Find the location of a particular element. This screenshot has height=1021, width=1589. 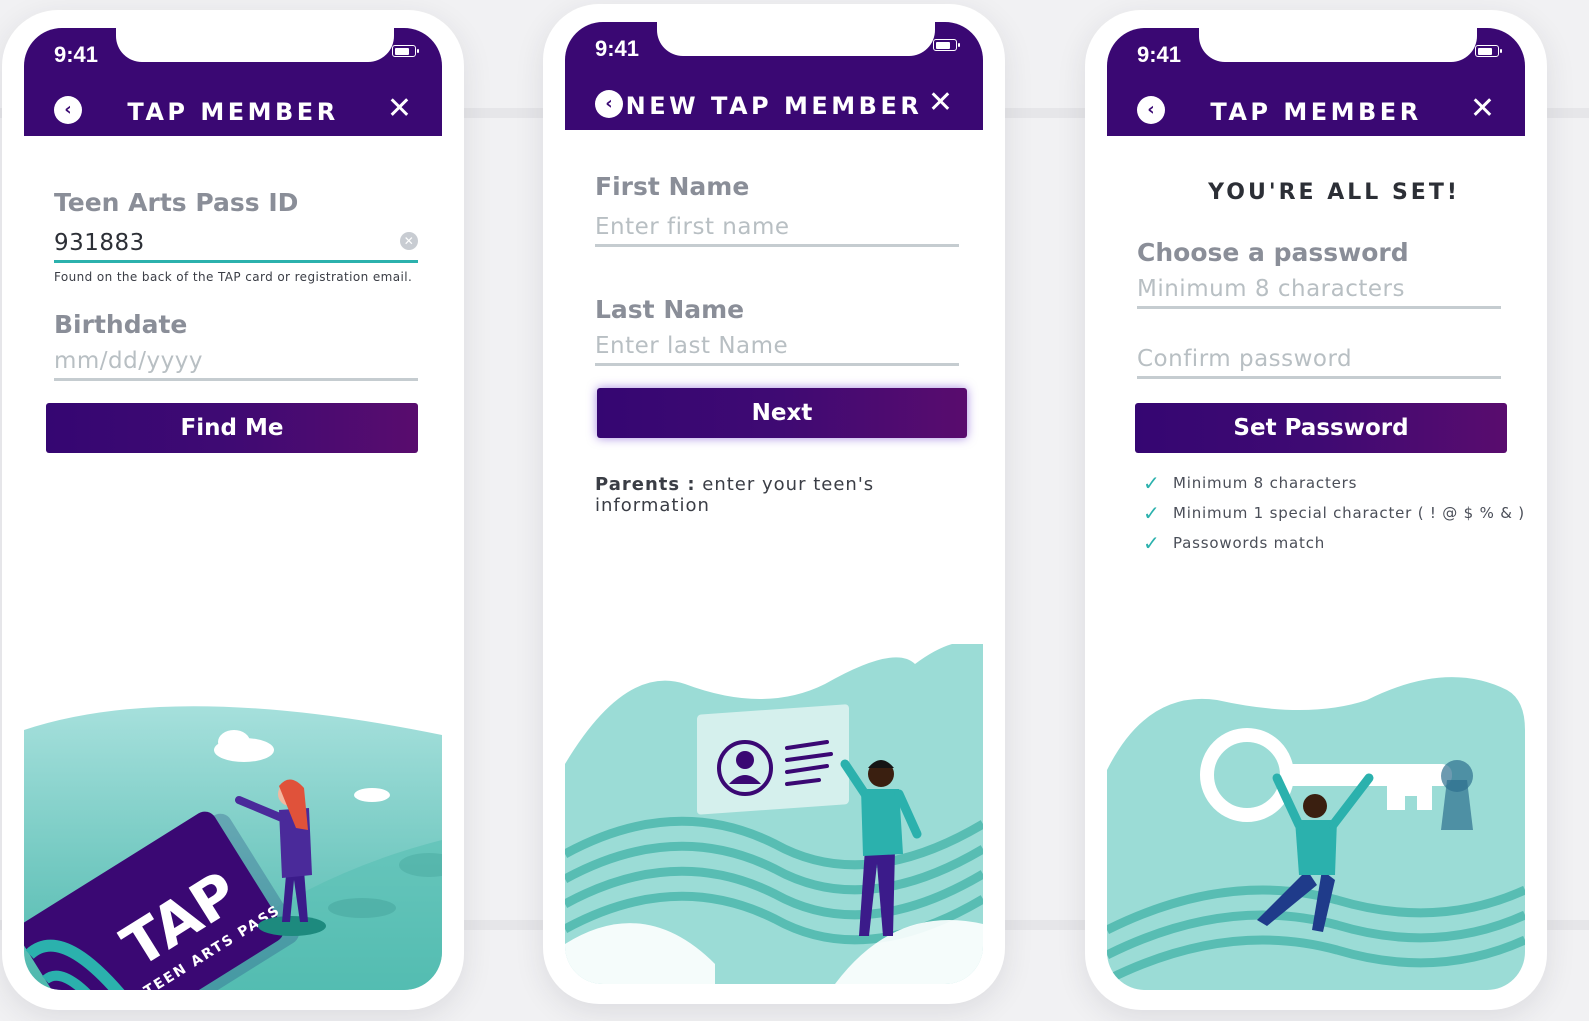

next-button: Next is located at coordinates (782, 413).